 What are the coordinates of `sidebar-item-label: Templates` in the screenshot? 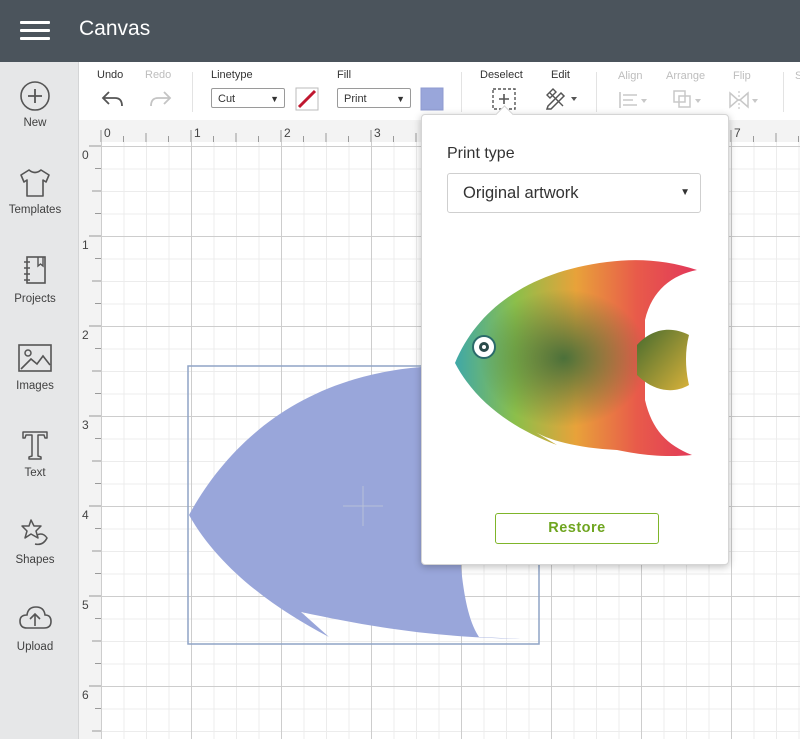 It's located at (35, 210).